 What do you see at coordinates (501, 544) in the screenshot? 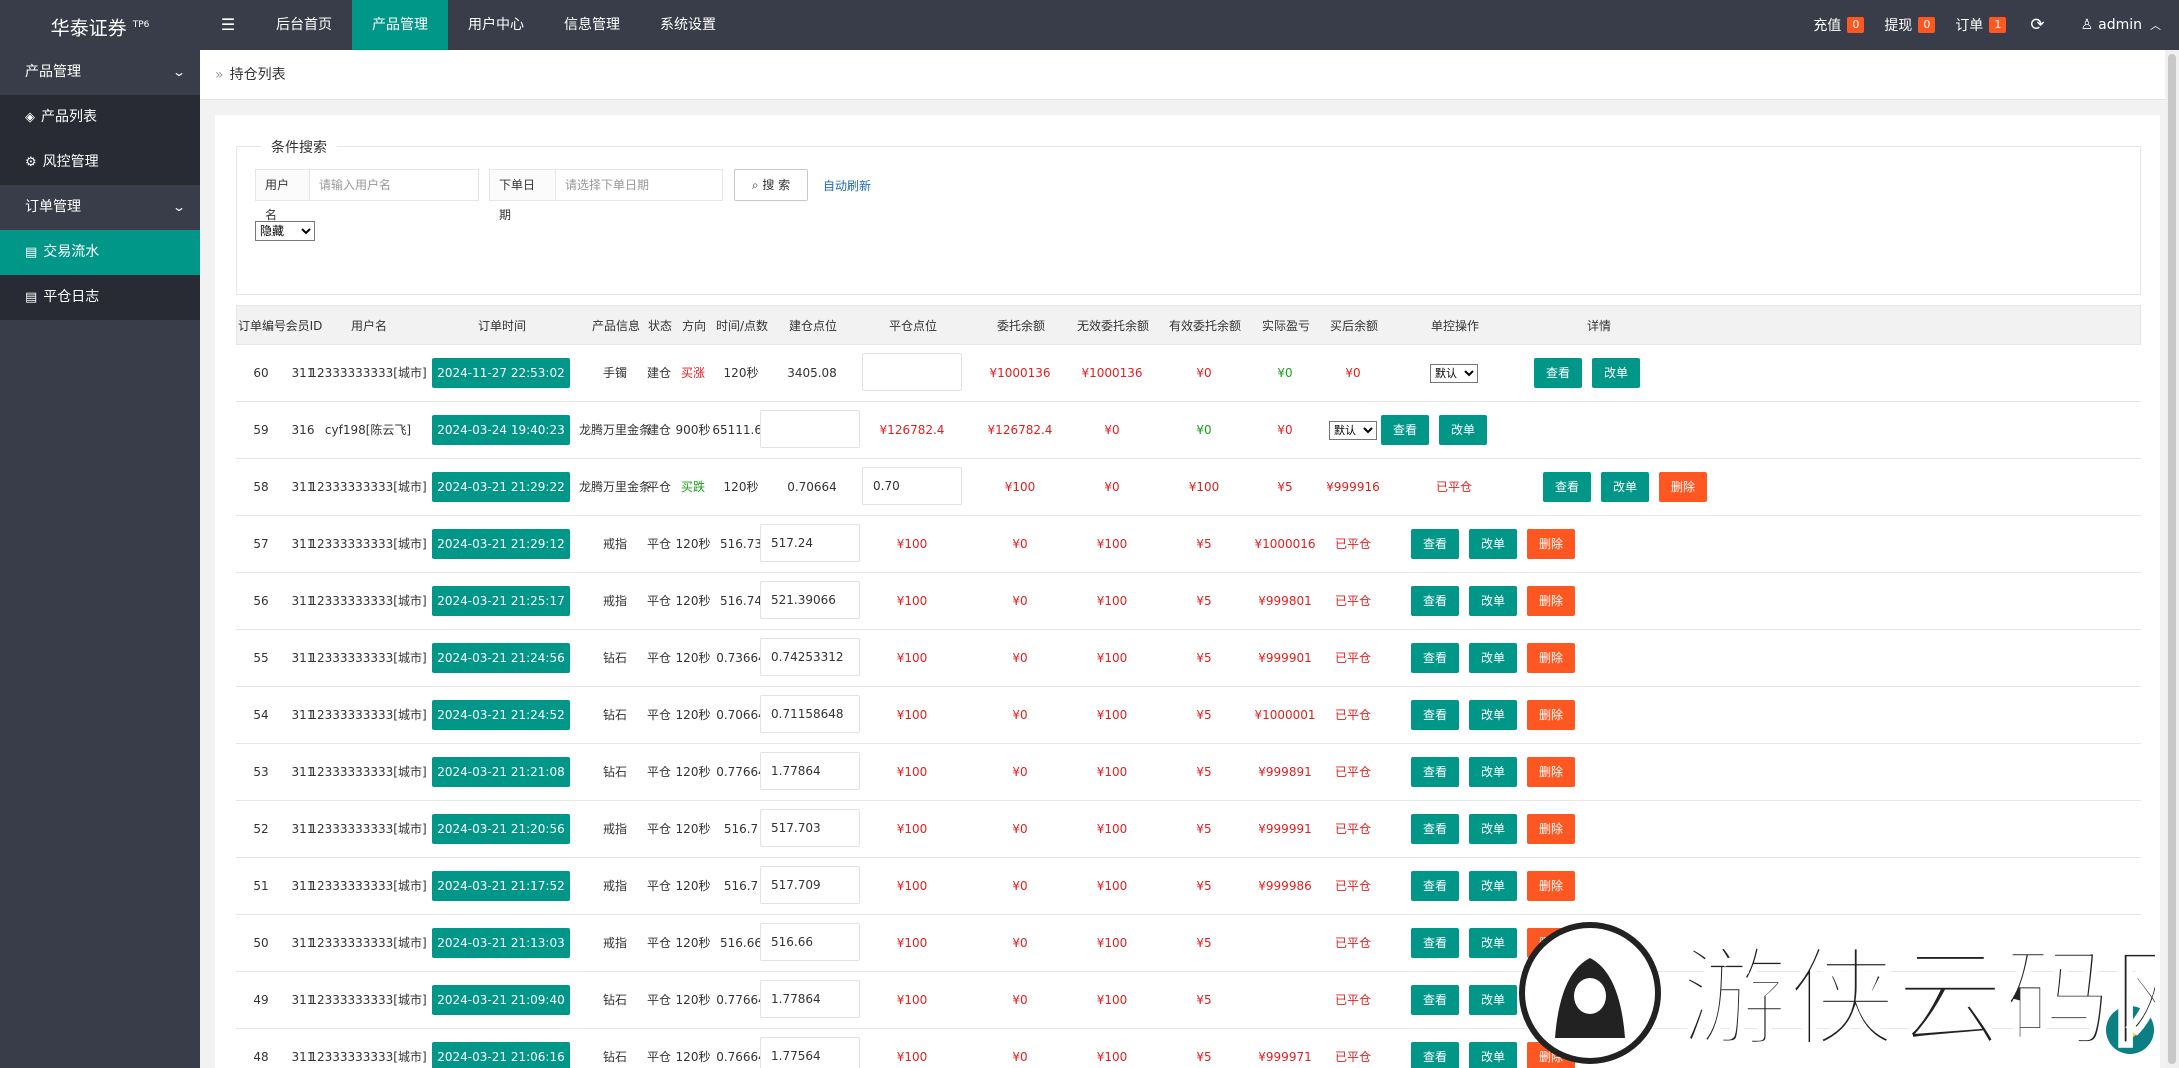
I see `order-time-badge: 2024-03-21 21:29:12` at bounding box center [501, 544].